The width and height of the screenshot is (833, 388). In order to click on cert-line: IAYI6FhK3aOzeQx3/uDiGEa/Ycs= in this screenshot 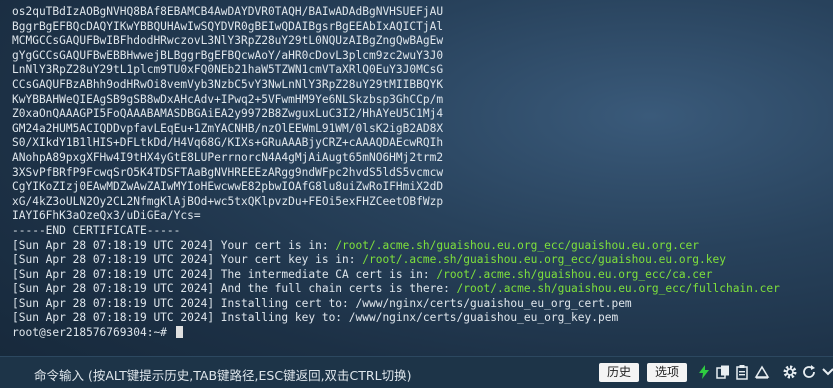, I will do `click(106, 216)`.